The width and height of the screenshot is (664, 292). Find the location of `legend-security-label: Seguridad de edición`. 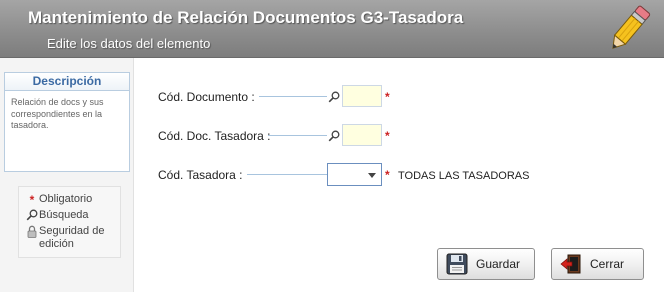

legend-security-label: Seguridad de edición is located at coordinates (72, 237).